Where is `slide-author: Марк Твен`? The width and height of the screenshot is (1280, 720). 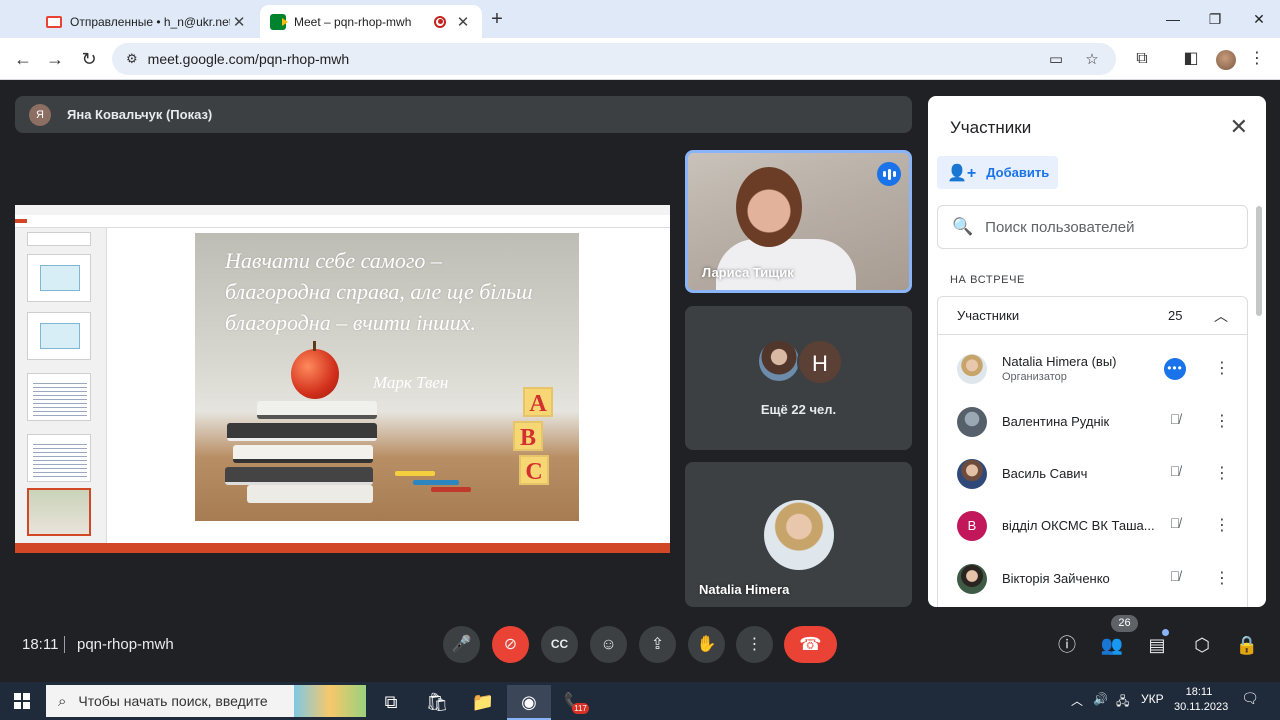
slide-author: Марк Твен is located at coordinates (411, 382).